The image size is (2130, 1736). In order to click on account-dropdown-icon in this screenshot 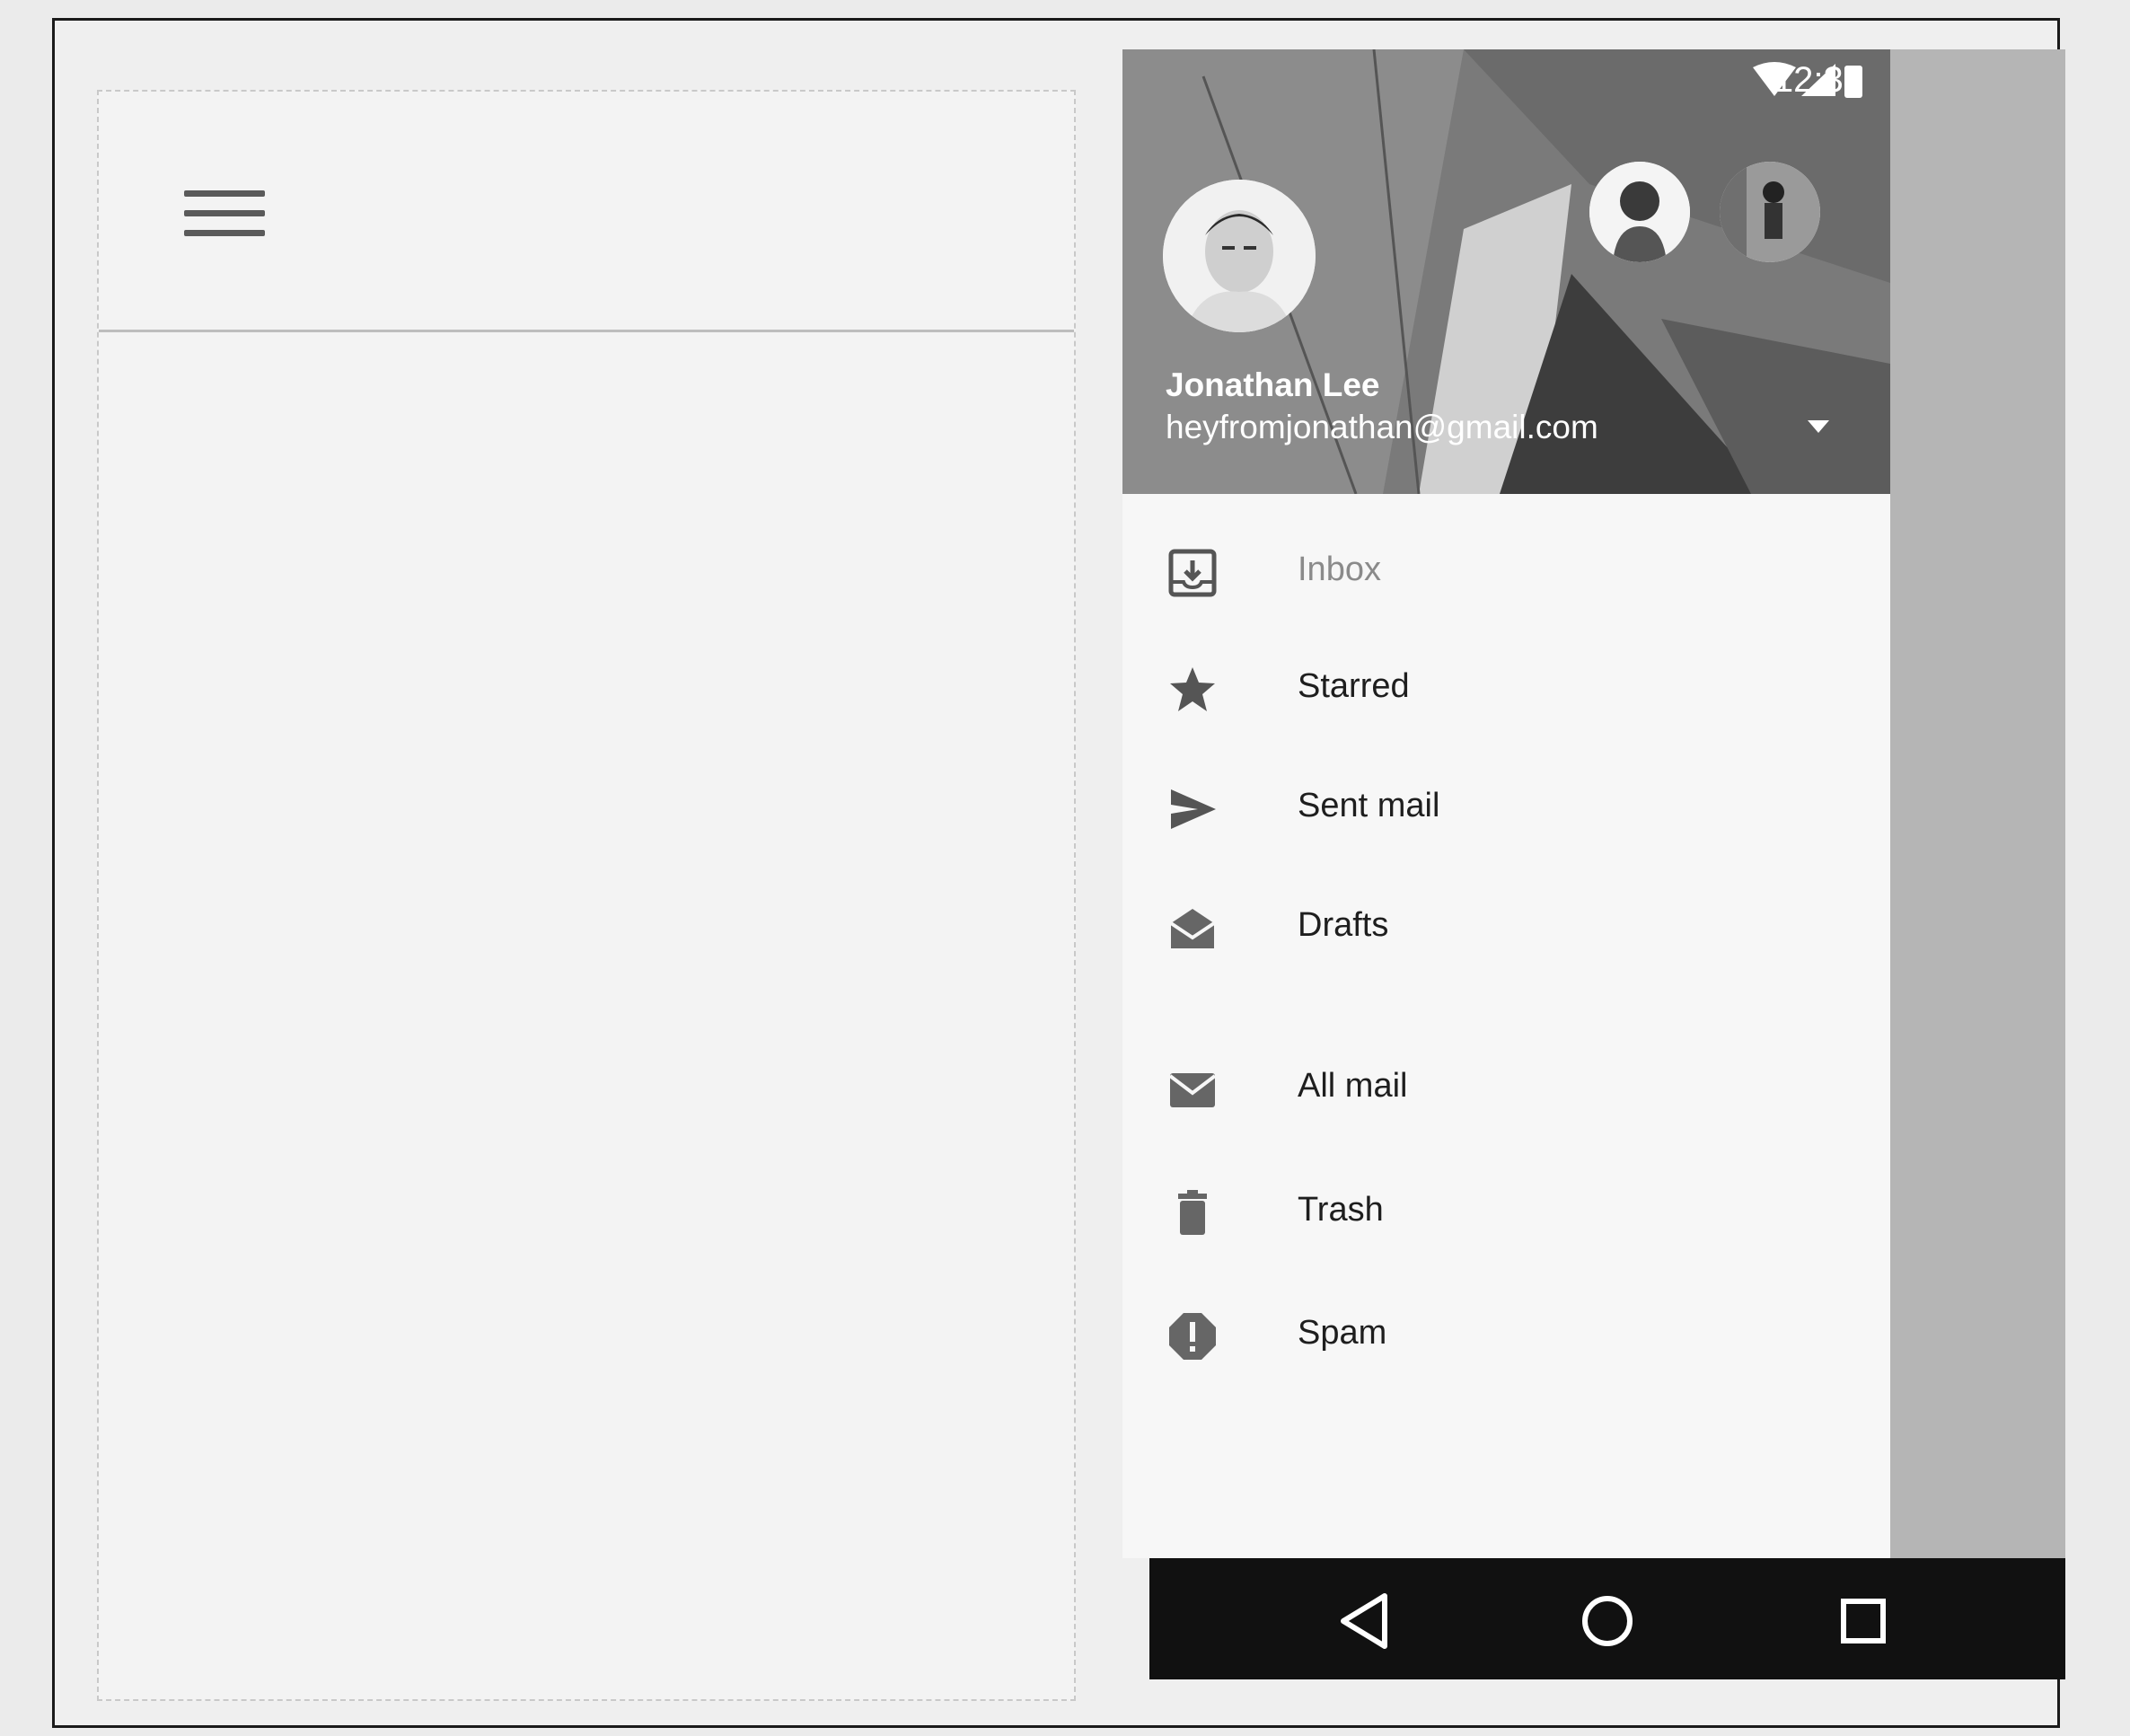, I will do `click(1818, 427)`.